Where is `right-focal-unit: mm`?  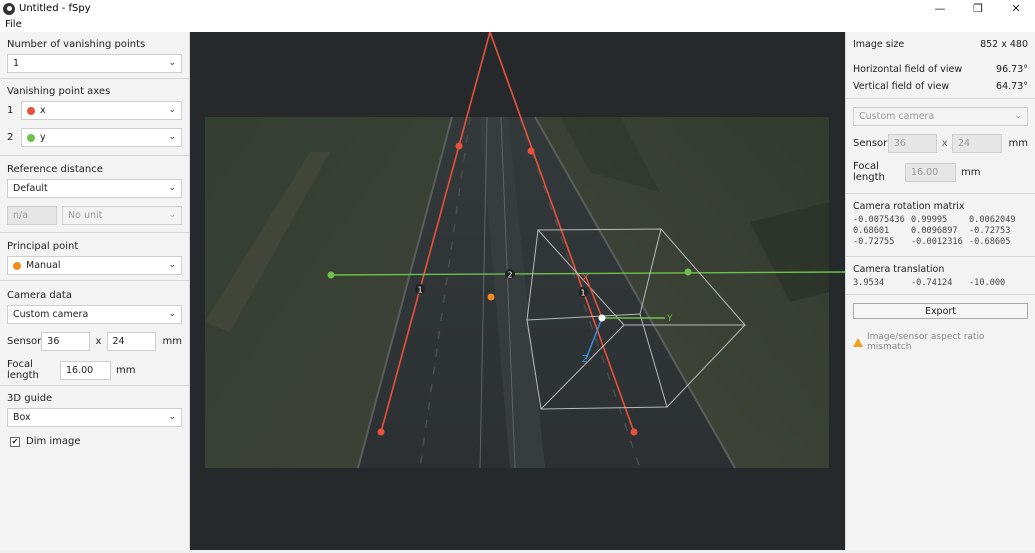 right-focal-unit: mm is located at coordinates (971, 172).